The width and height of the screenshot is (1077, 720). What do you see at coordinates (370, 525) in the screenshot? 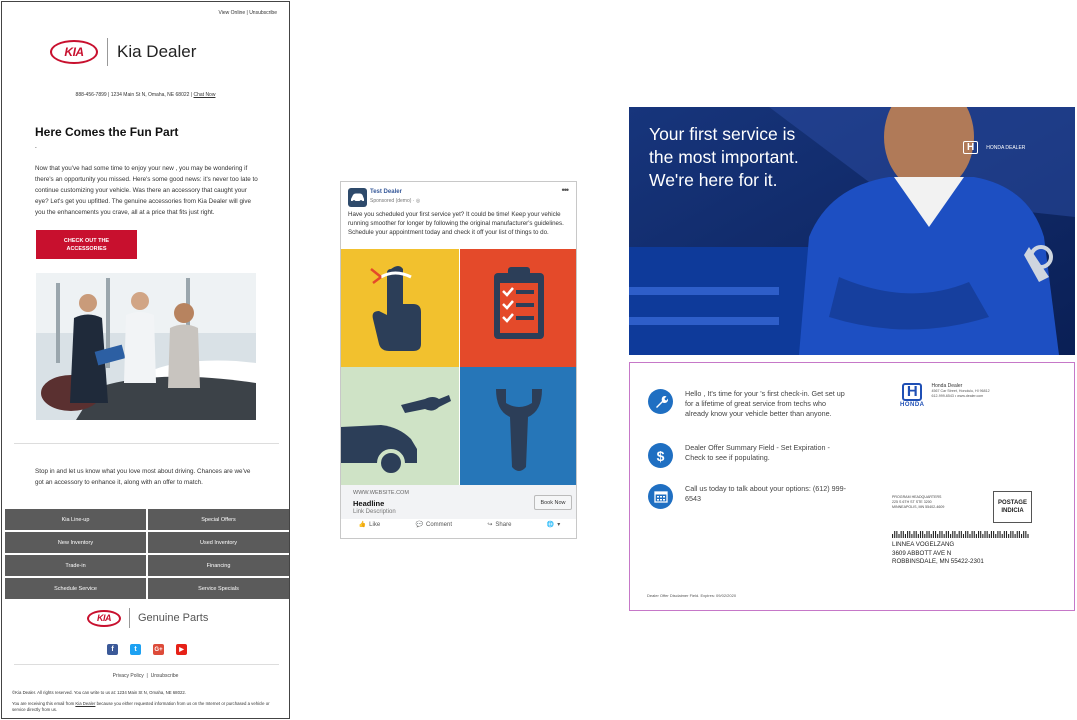
I see `like-button: 👍 Like` at bounding box center [370, 525].